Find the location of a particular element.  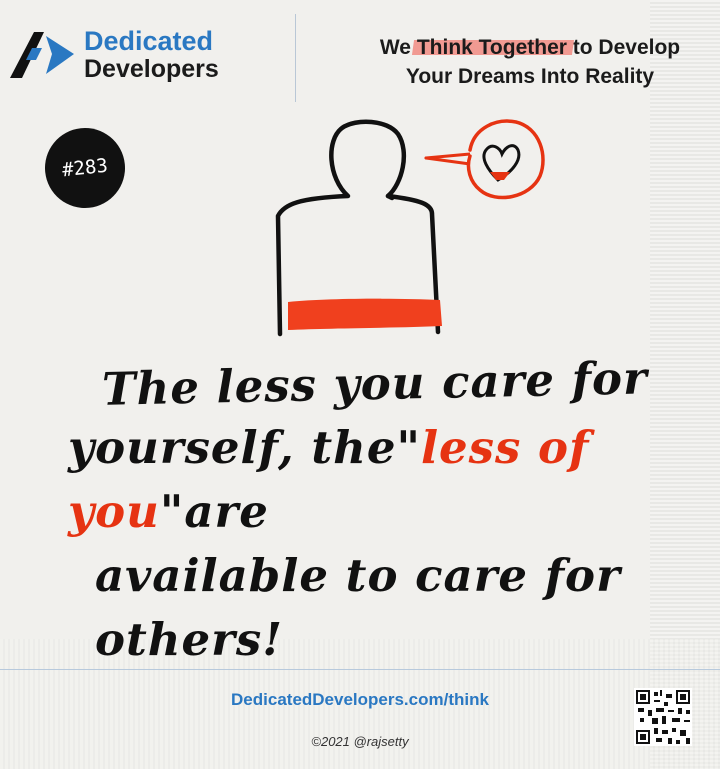

tagline-highlight: Think Together is located at coordinates (491, 47).